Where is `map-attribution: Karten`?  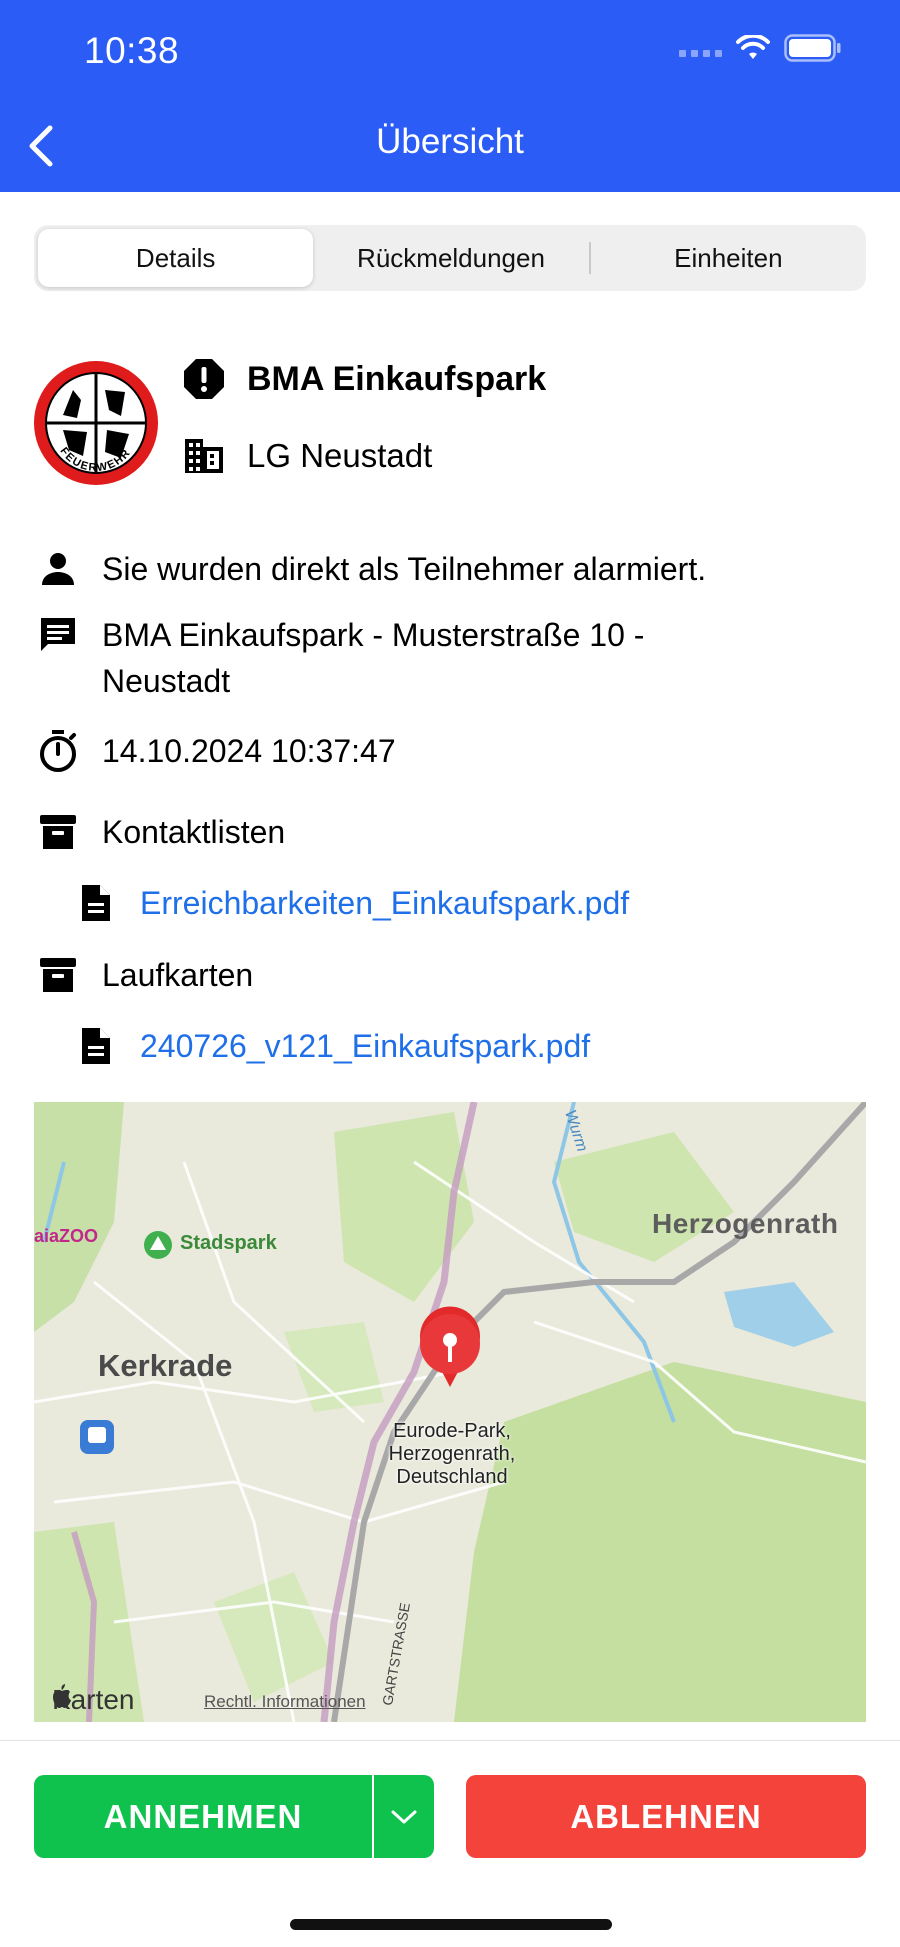 map-attribution: Karten is located at coordinates (93, 1700).